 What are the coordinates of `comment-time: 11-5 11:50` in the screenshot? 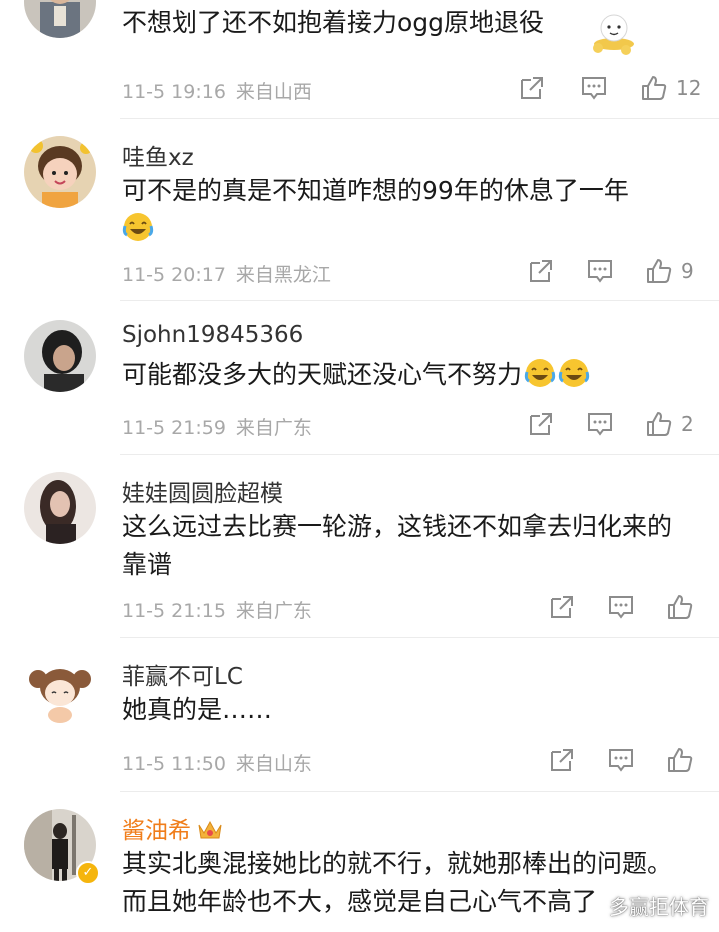 It's located at (174, 764).